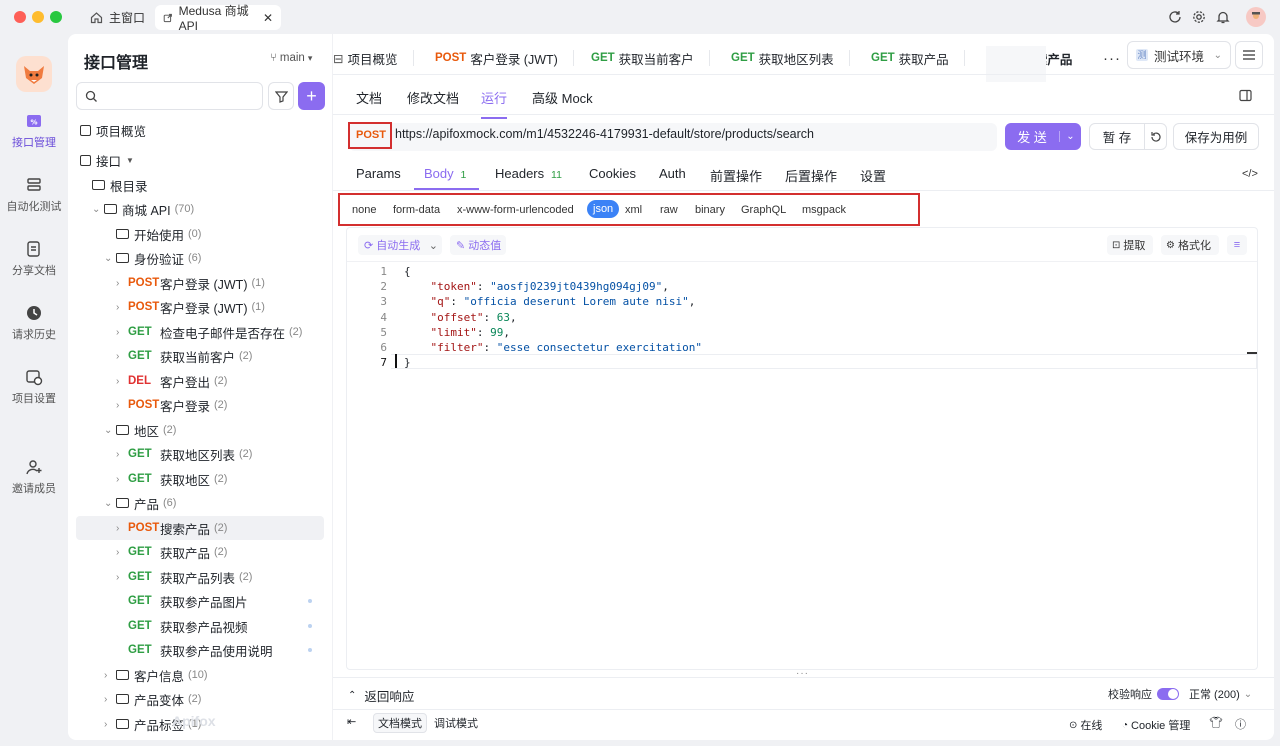 This screenshot has height=746, width=1280. Describe the element at coordinates (536, 286) in the screenshot. I see `code-line: "token": "aosfj0239jt0439hg094gj09",` at that location.